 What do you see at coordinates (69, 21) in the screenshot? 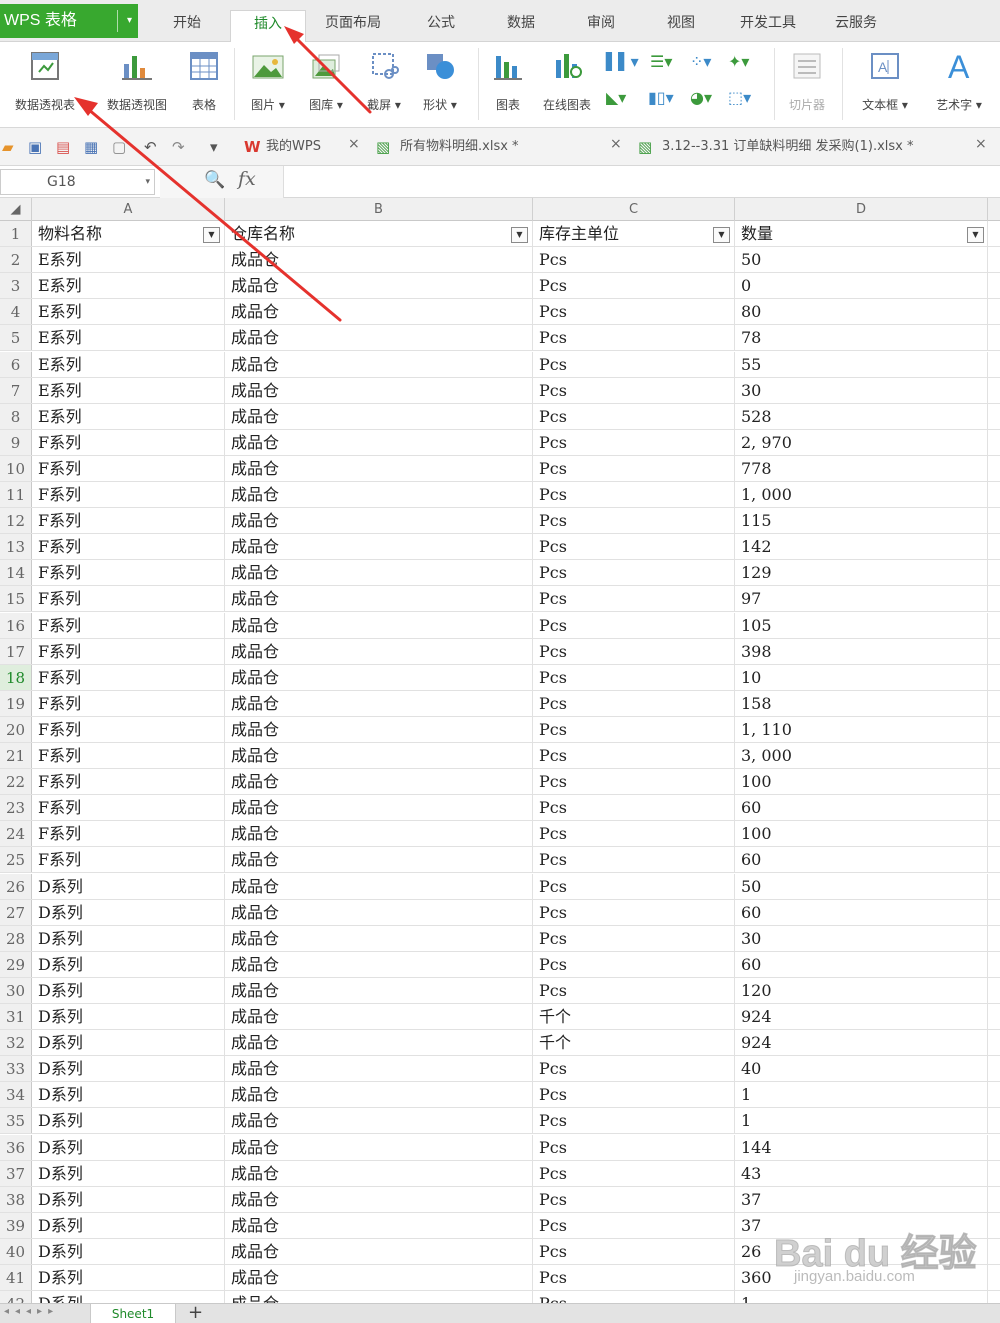
I see `app-menu-button: WPS 表格 ▾` at bounding box center [69, 21].